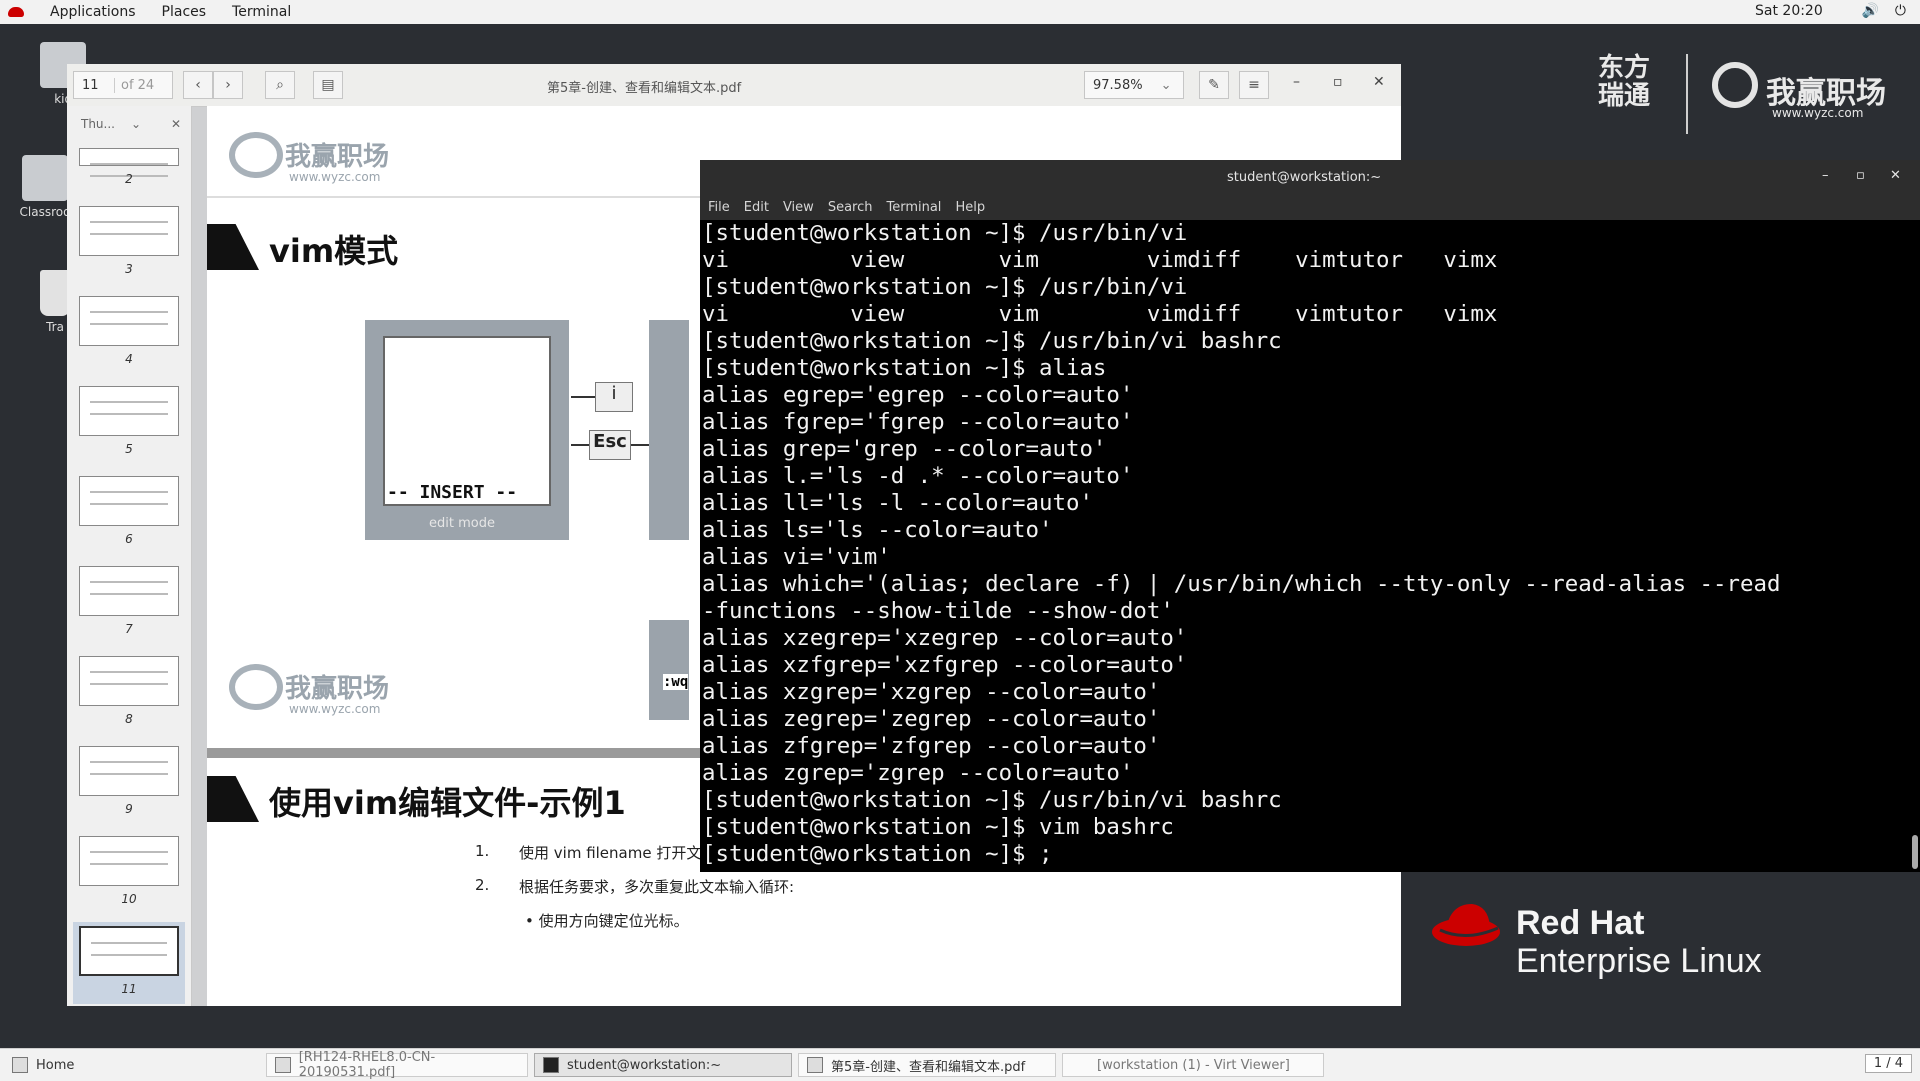 The width and height of the screenshot is (1920, 1081). What do you see at coordinates (45, 178) in the screenshot?
I see `file-icon` at bounding box center [45, 178].